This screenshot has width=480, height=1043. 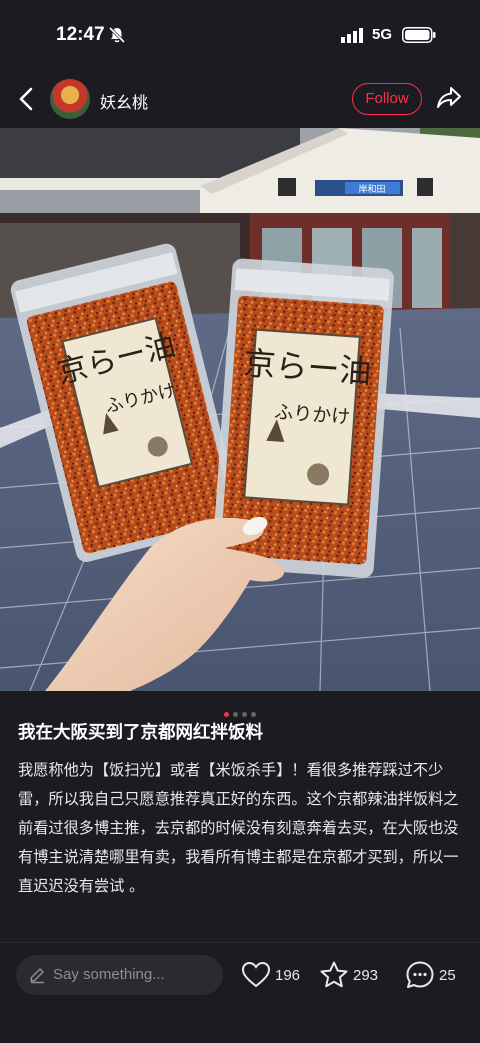 I want to click on heart-icon, so click(x=256, y=974).